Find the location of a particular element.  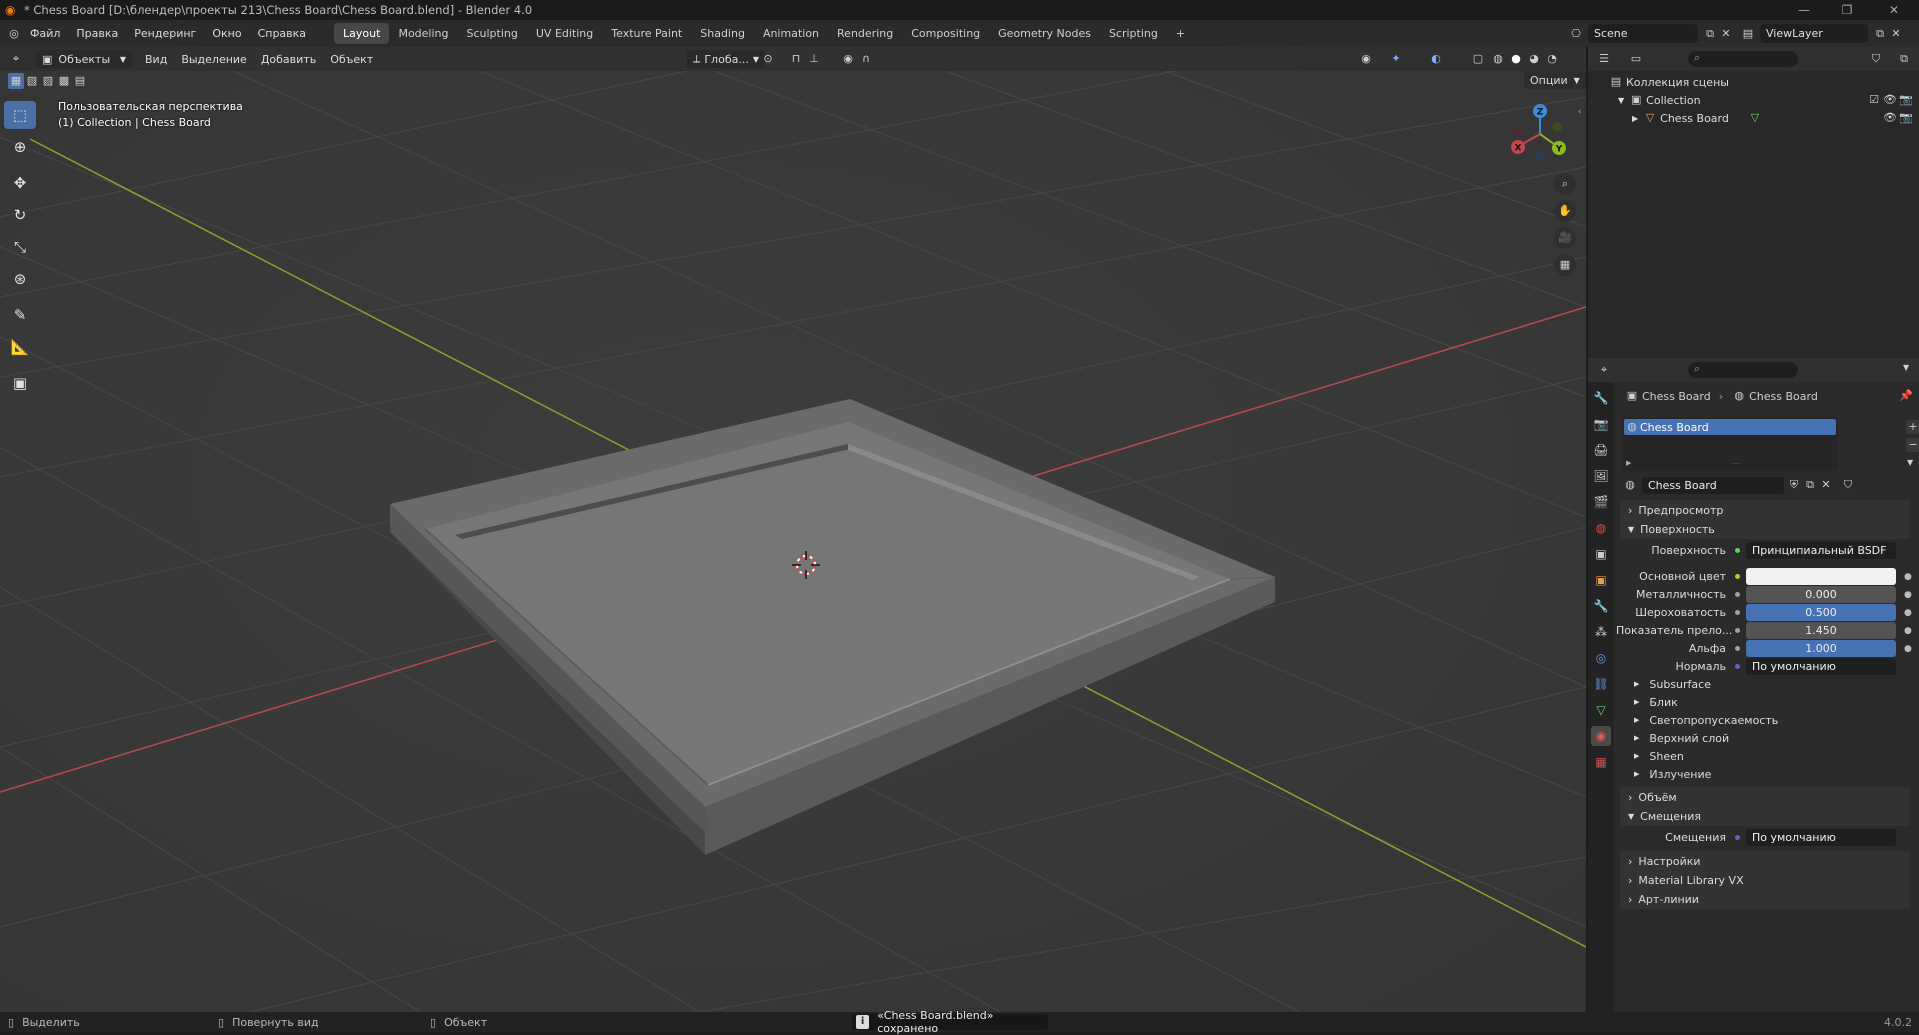

view-layer-tab-icon: 🖼 is located at coordinates (1601, 476).